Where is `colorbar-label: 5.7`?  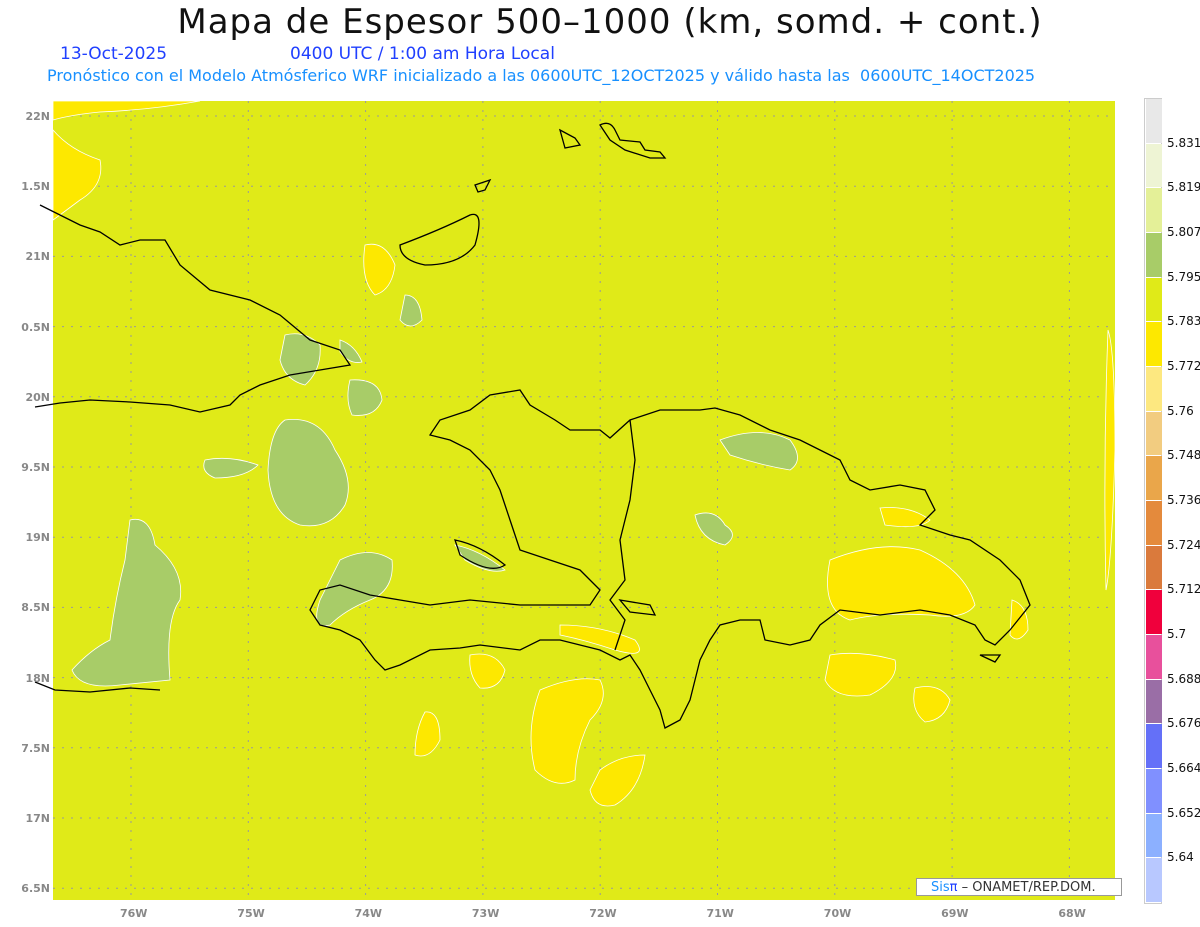
colorbar-label: 5.7 is located at coordinates (1177, 634).